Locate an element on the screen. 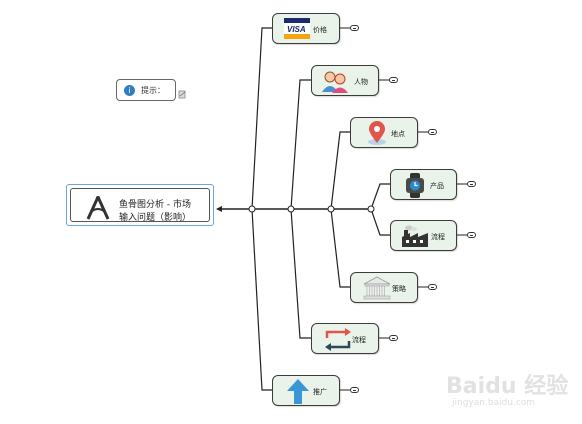 This screenshot has width=582, height=424. topic-price: VISA 价格 is located at coordinates (306, 28).